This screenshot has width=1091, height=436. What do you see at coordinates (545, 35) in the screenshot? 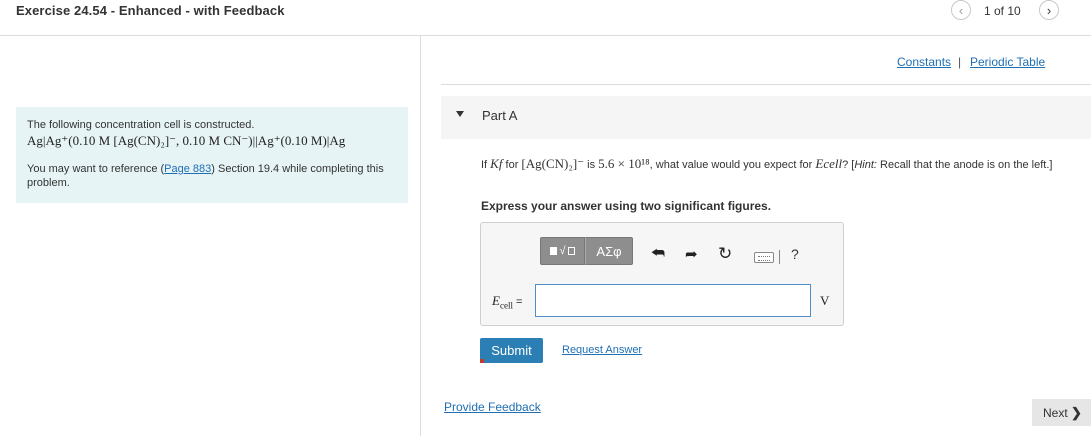
I see `header-divider` at bounding box center [545, 35].